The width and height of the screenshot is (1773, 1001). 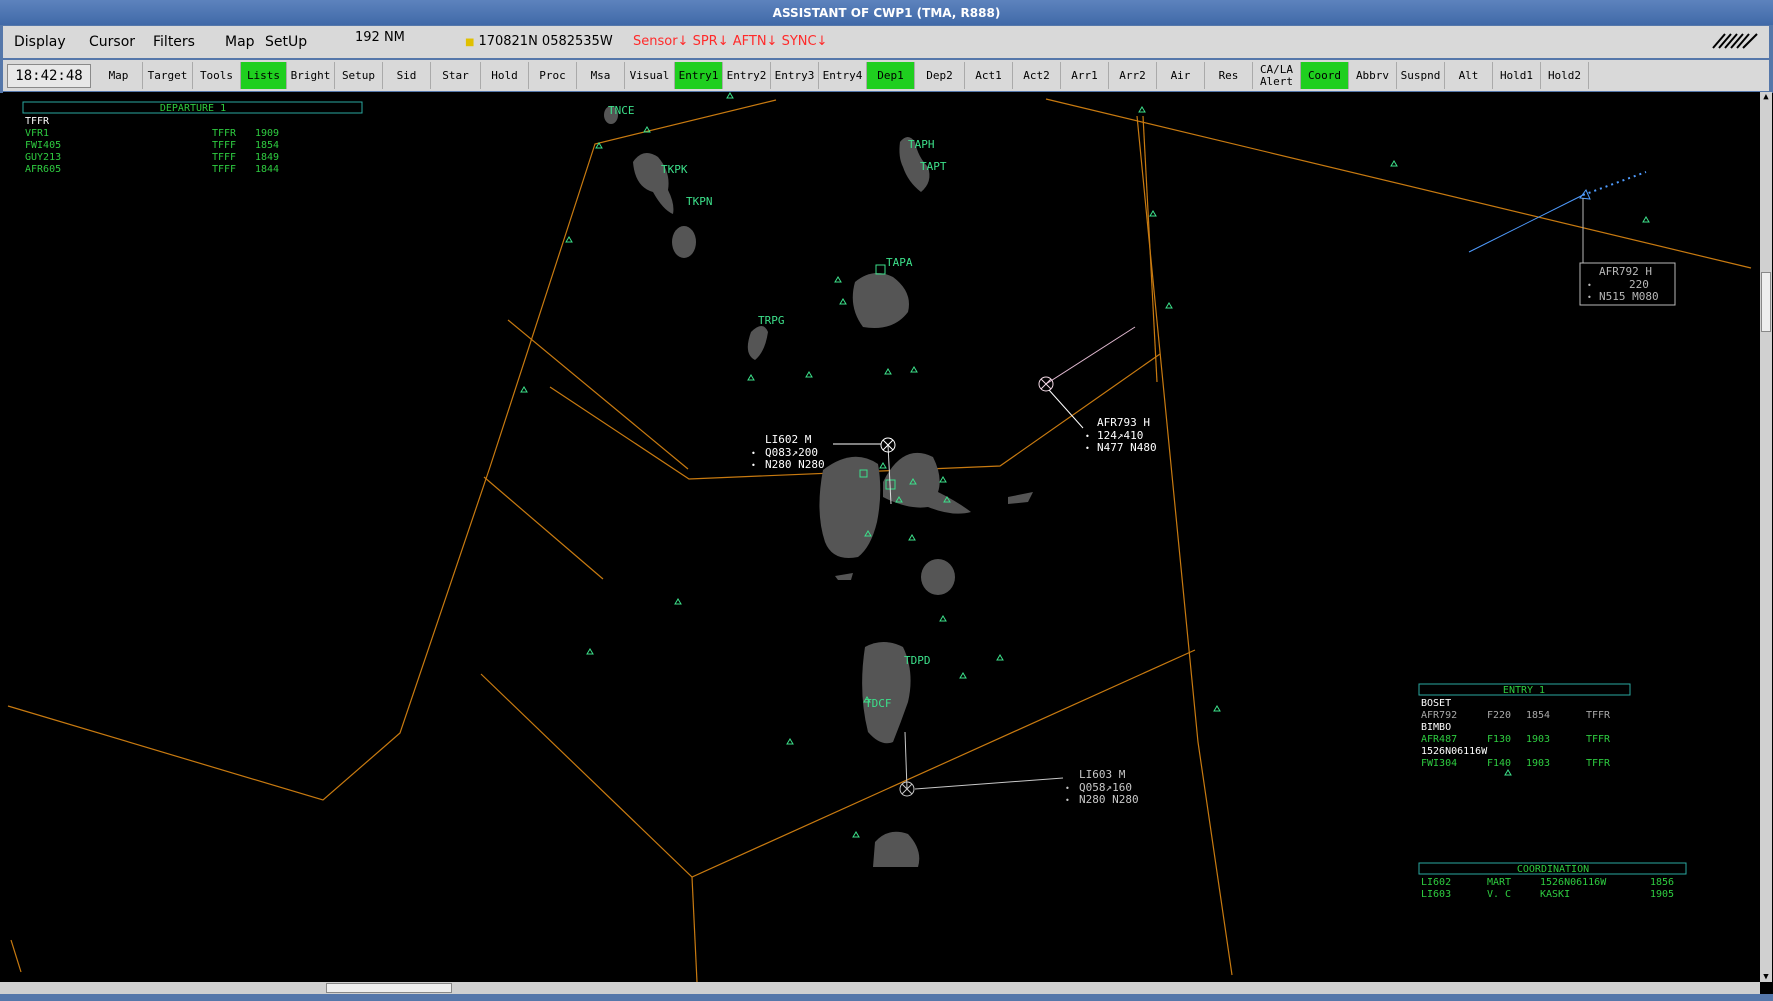 I want to click on toolbar-button-map: Map, so click(x=119, y=75).